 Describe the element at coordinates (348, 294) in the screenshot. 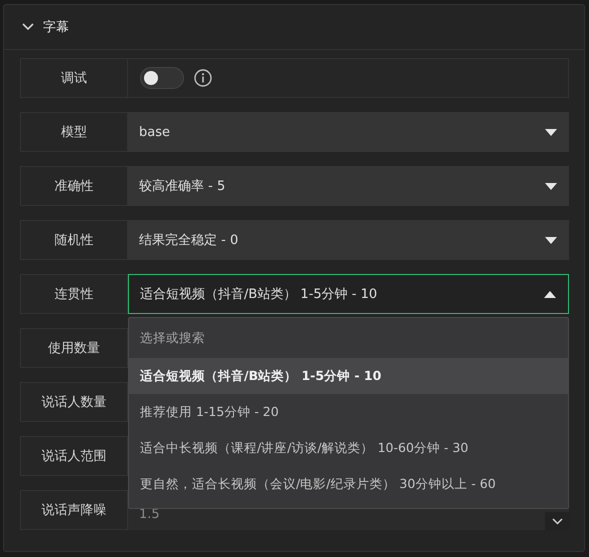

I see `select-field: 适合短视频（抖音/B站类） 1-5分钟 - 10` at that location.